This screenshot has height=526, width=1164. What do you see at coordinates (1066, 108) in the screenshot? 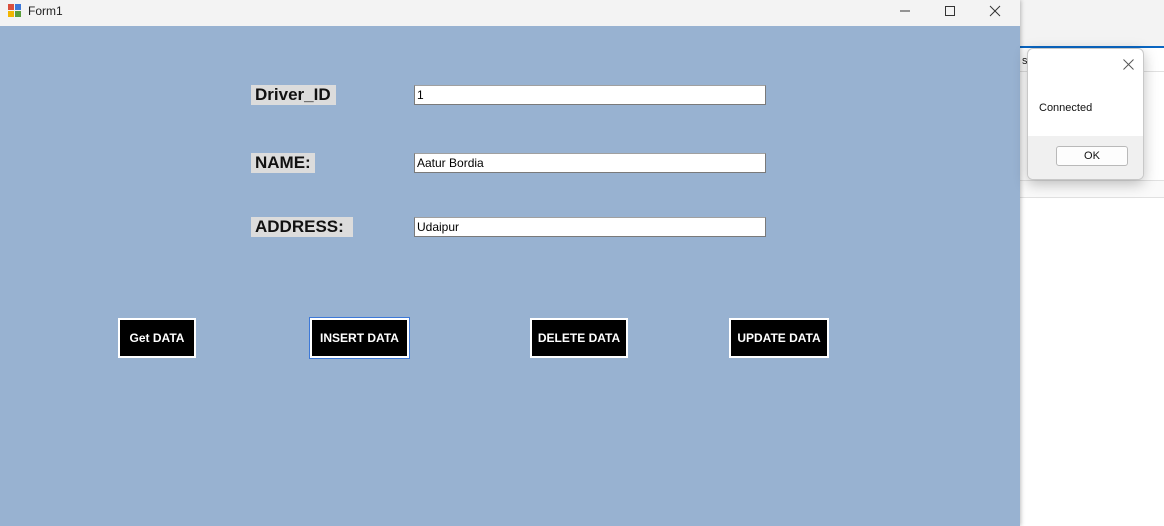
I see `message-box-text: Connected` at bounding box center [1066, 108].